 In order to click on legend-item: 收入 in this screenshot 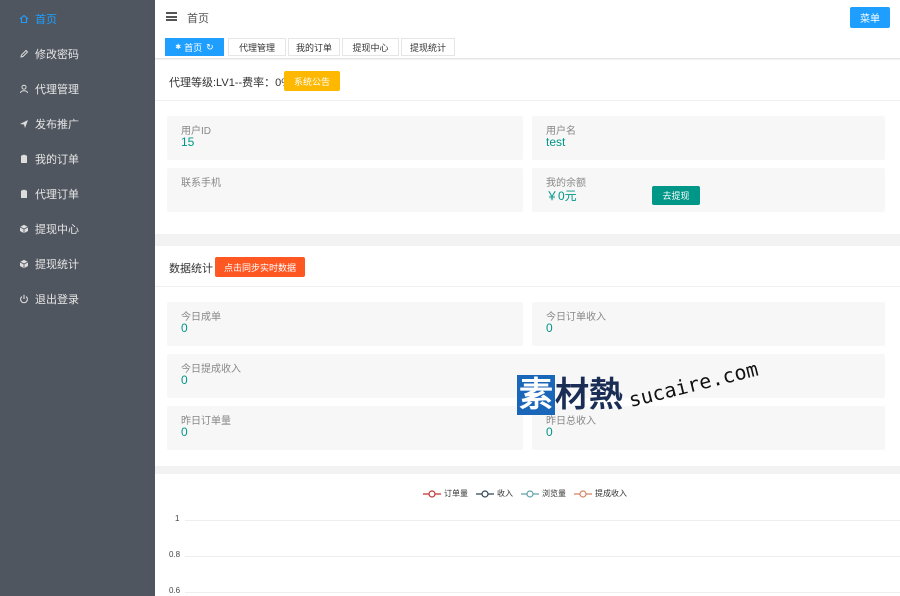, I will do `click(494, 493)`.